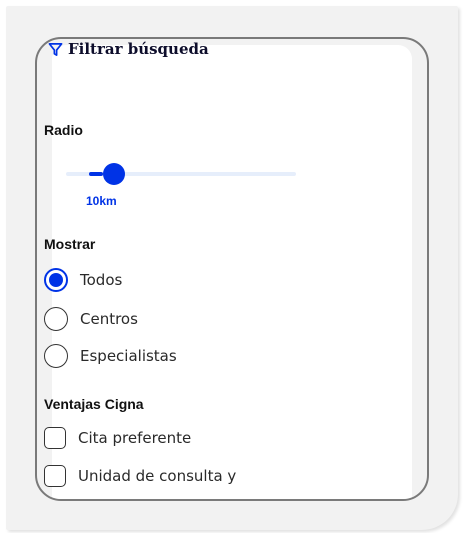 This screenshot has width=464, height=533. I want to click on show-option-especialistas: Especialistas, so click(110, 356).